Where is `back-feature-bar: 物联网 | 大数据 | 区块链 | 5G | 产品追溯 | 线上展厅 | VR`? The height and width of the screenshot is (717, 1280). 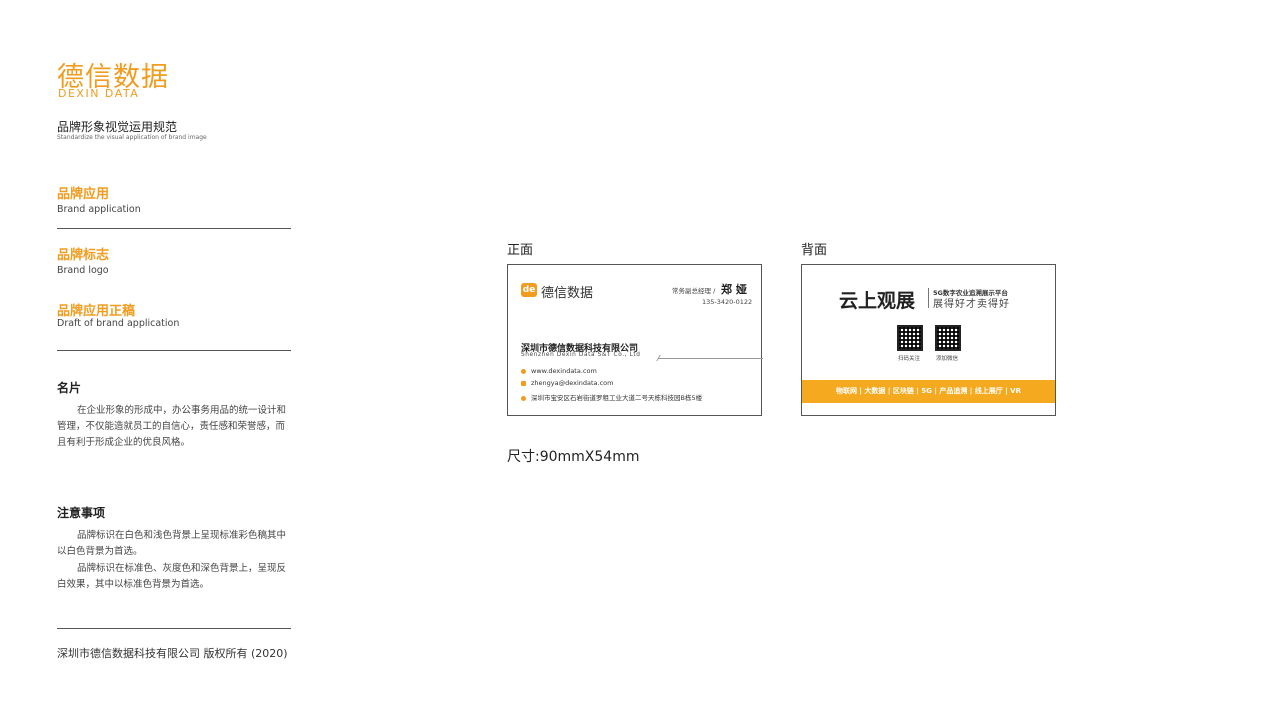
back-feature-bar: 物联网 | 大数据 | 区块链 | 5G | 产品追溯 | 线上展厅 | VR is located at coordinates (928, 391).